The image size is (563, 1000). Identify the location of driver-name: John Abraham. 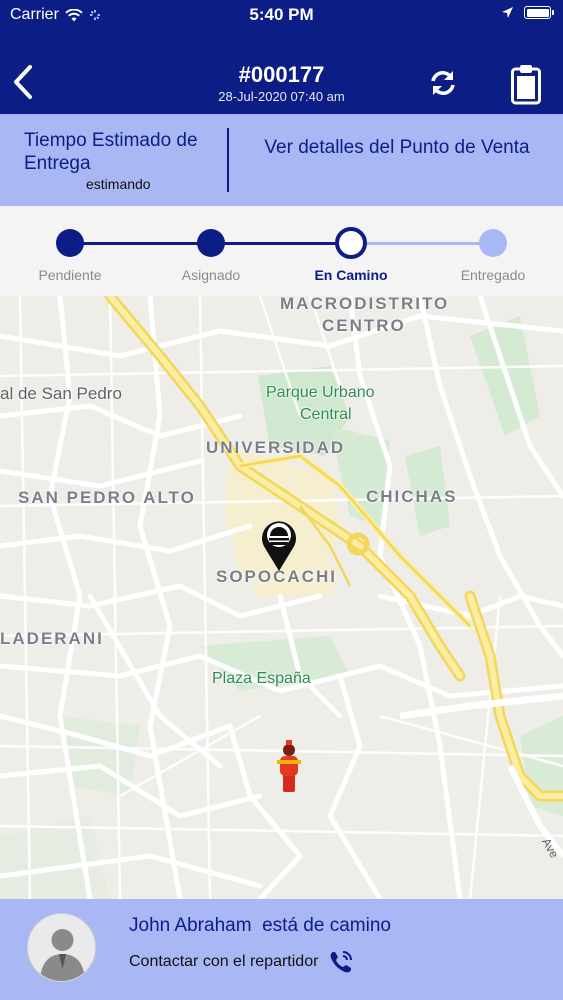
(190, 925).